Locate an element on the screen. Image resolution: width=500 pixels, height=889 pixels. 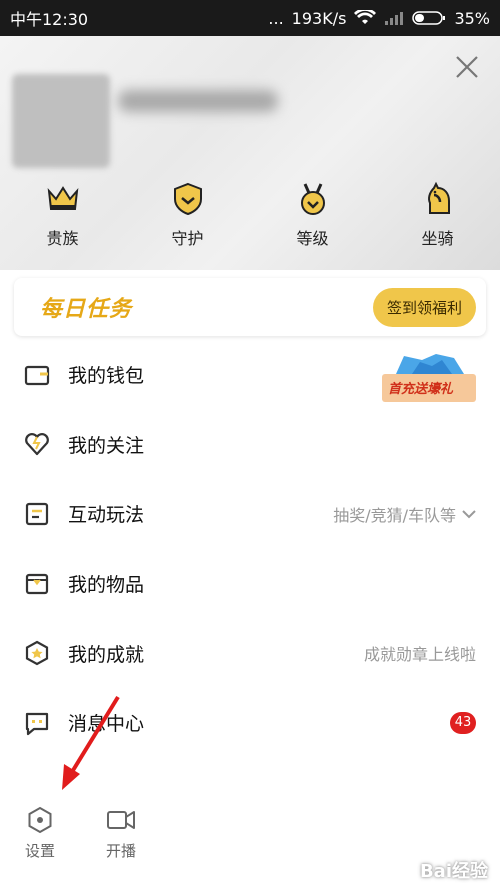
horse-icon is located at coordinates (438, 197).